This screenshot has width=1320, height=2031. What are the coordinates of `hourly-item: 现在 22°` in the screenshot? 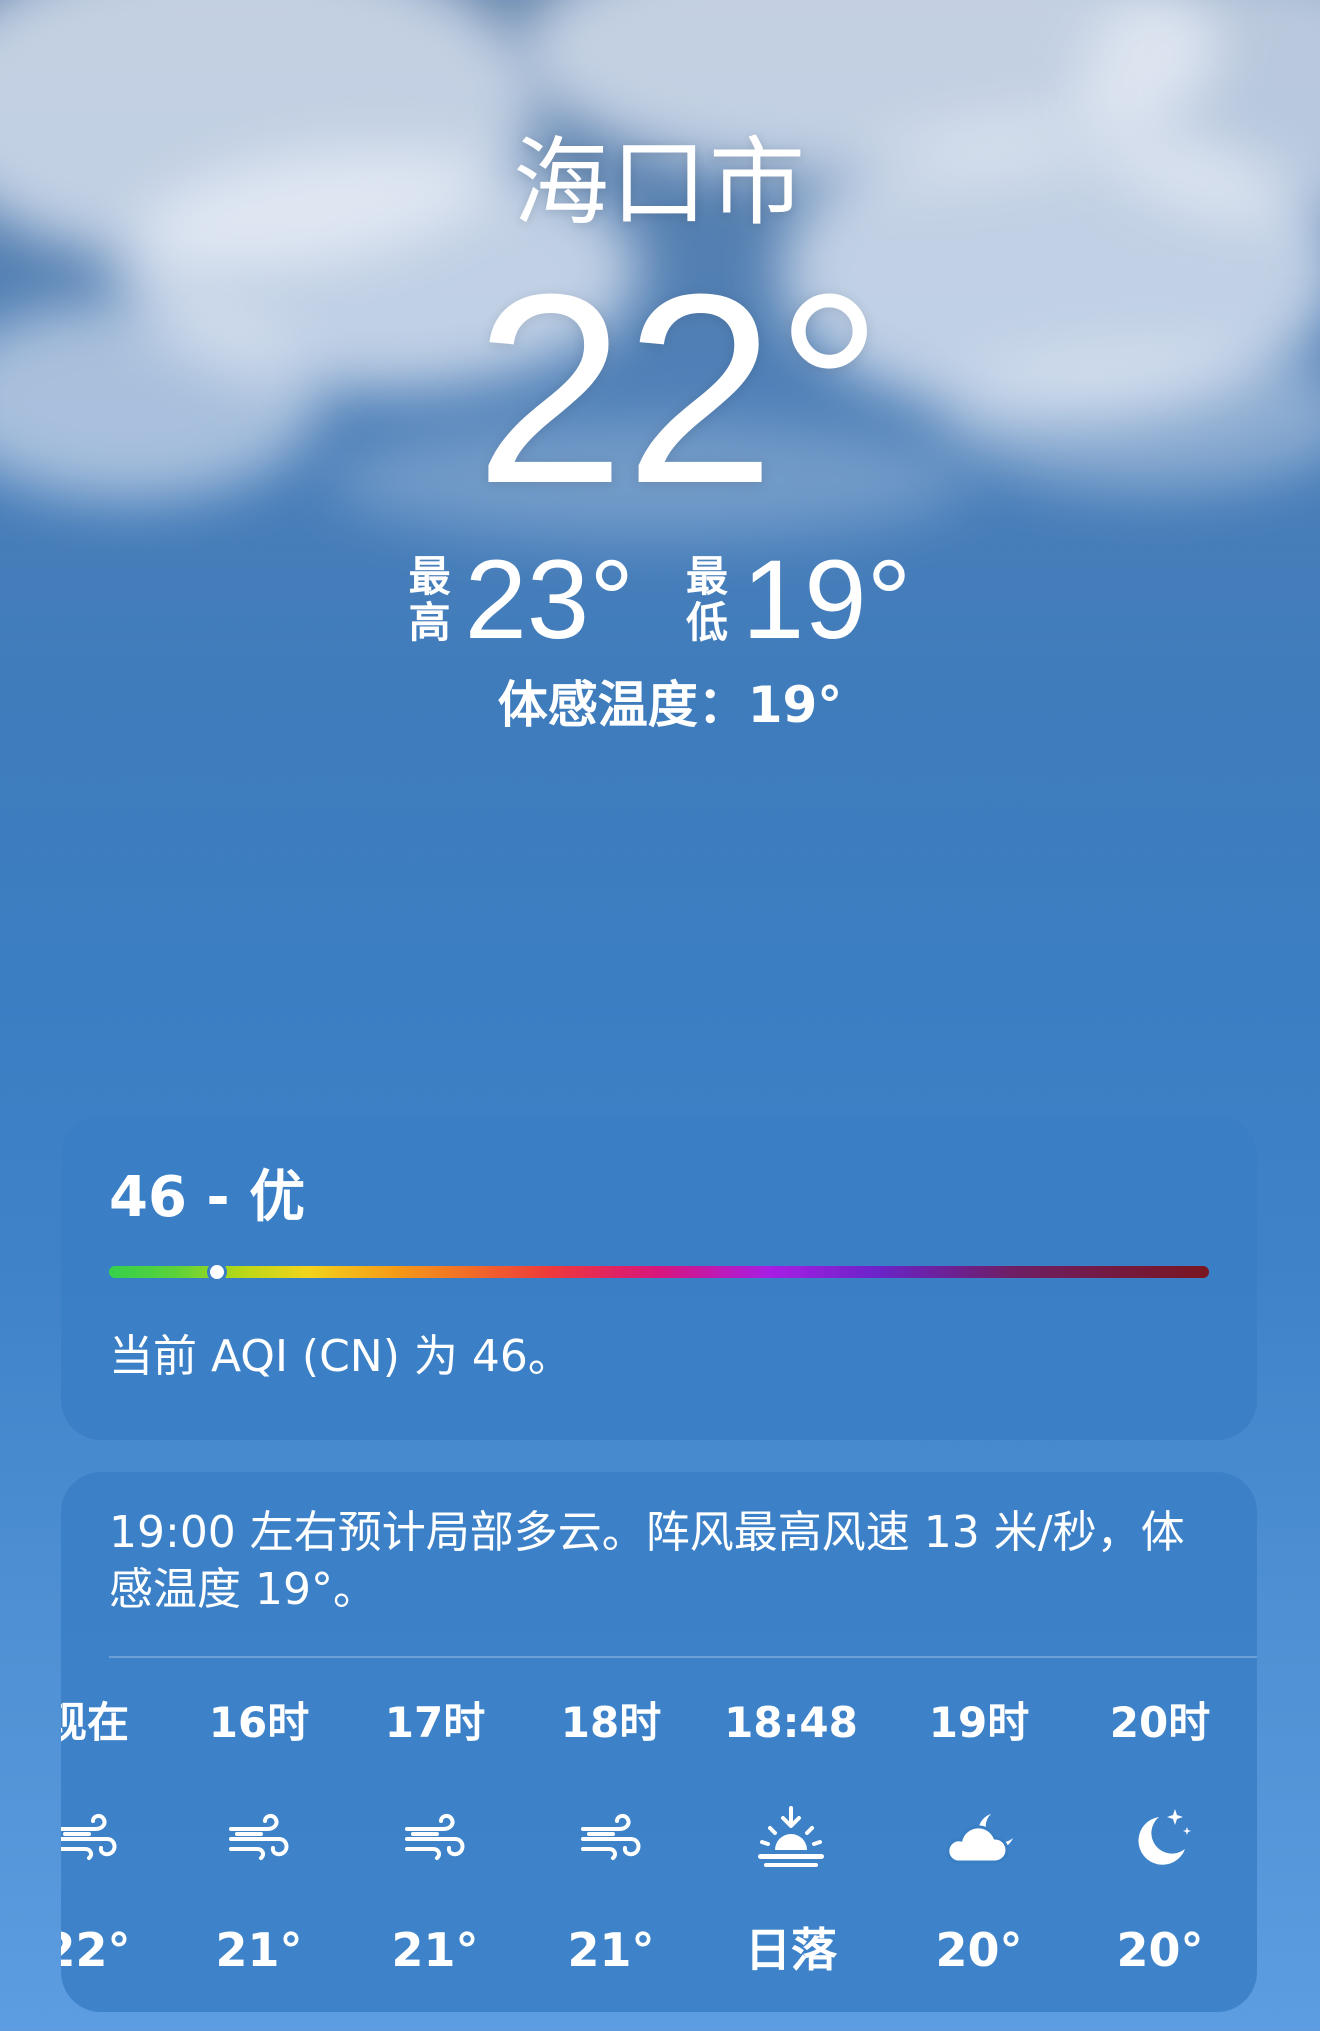 It's located at (109, 1817).